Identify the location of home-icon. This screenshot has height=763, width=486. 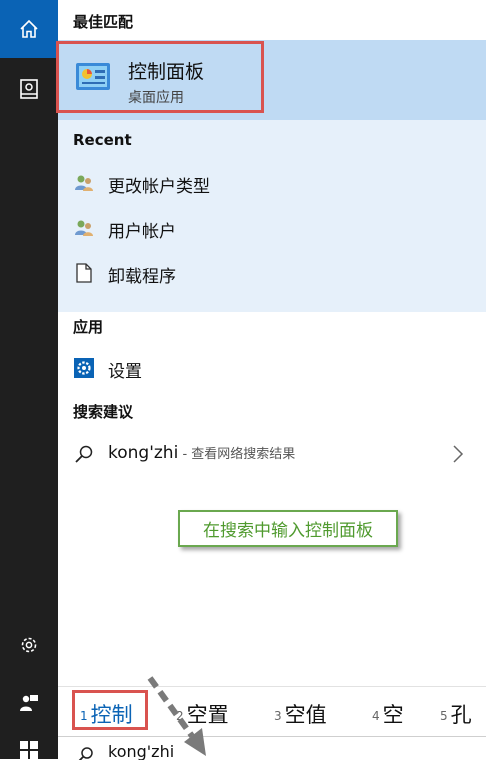
(29, 28).